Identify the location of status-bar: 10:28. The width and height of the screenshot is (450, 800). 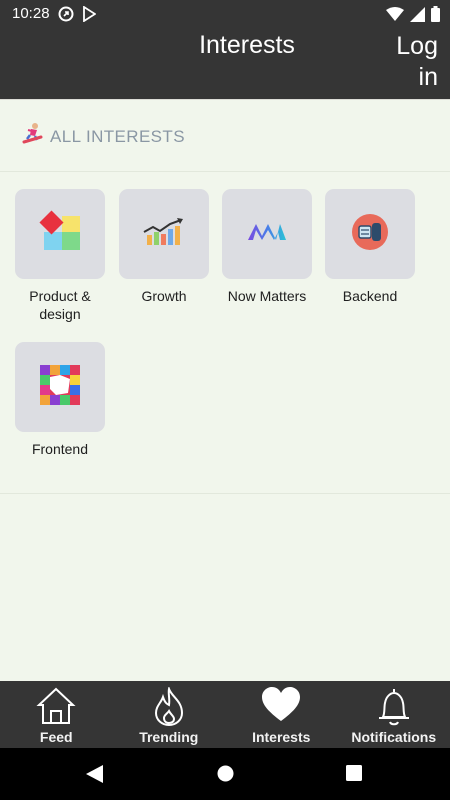
(225, 14).